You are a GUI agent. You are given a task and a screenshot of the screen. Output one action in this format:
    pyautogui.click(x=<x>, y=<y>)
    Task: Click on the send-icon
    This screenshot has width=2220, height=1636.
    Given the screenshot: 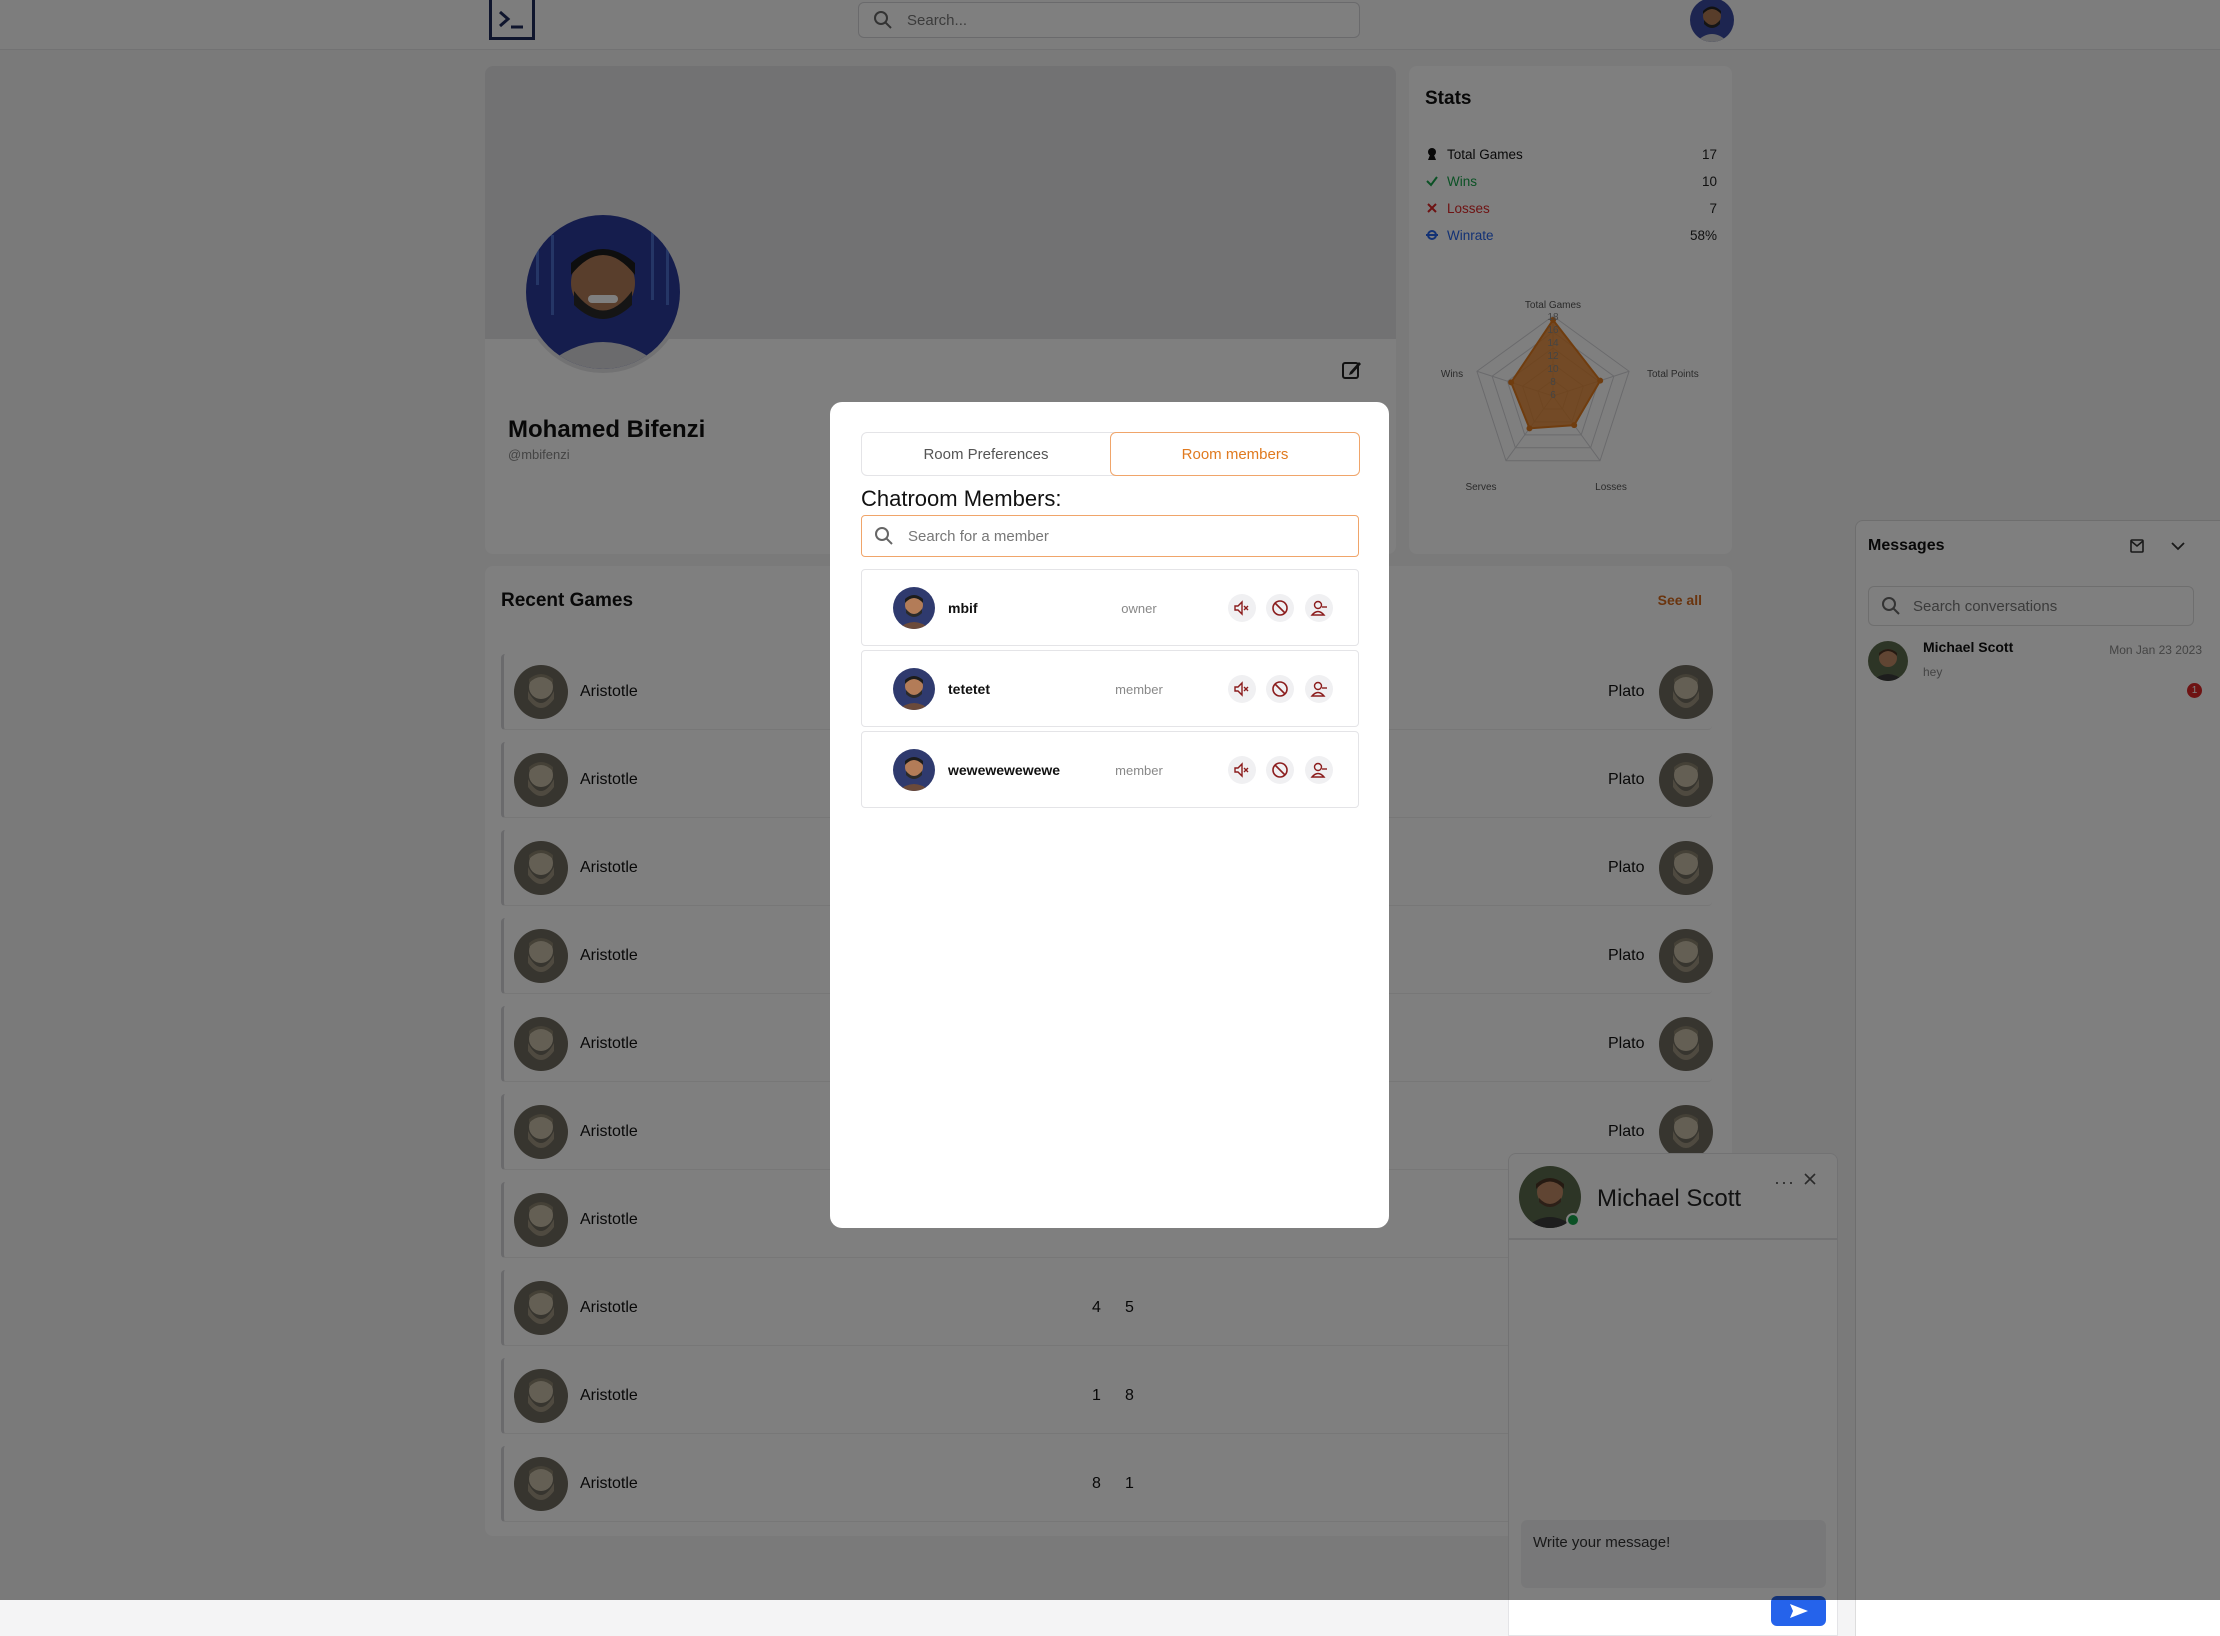 What is the action you would take?
    pyautogui.click(x=1798, y=1611)
    